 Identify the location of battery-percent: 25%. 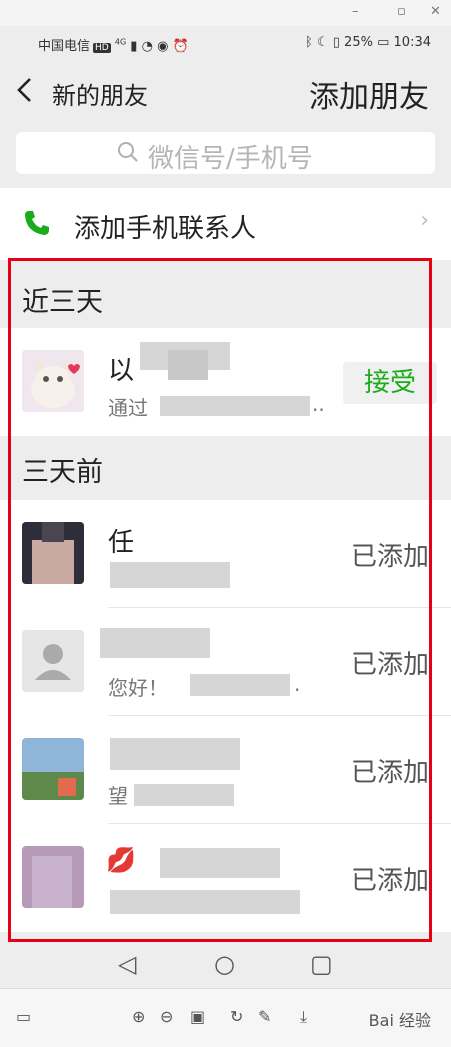
(358, 42).